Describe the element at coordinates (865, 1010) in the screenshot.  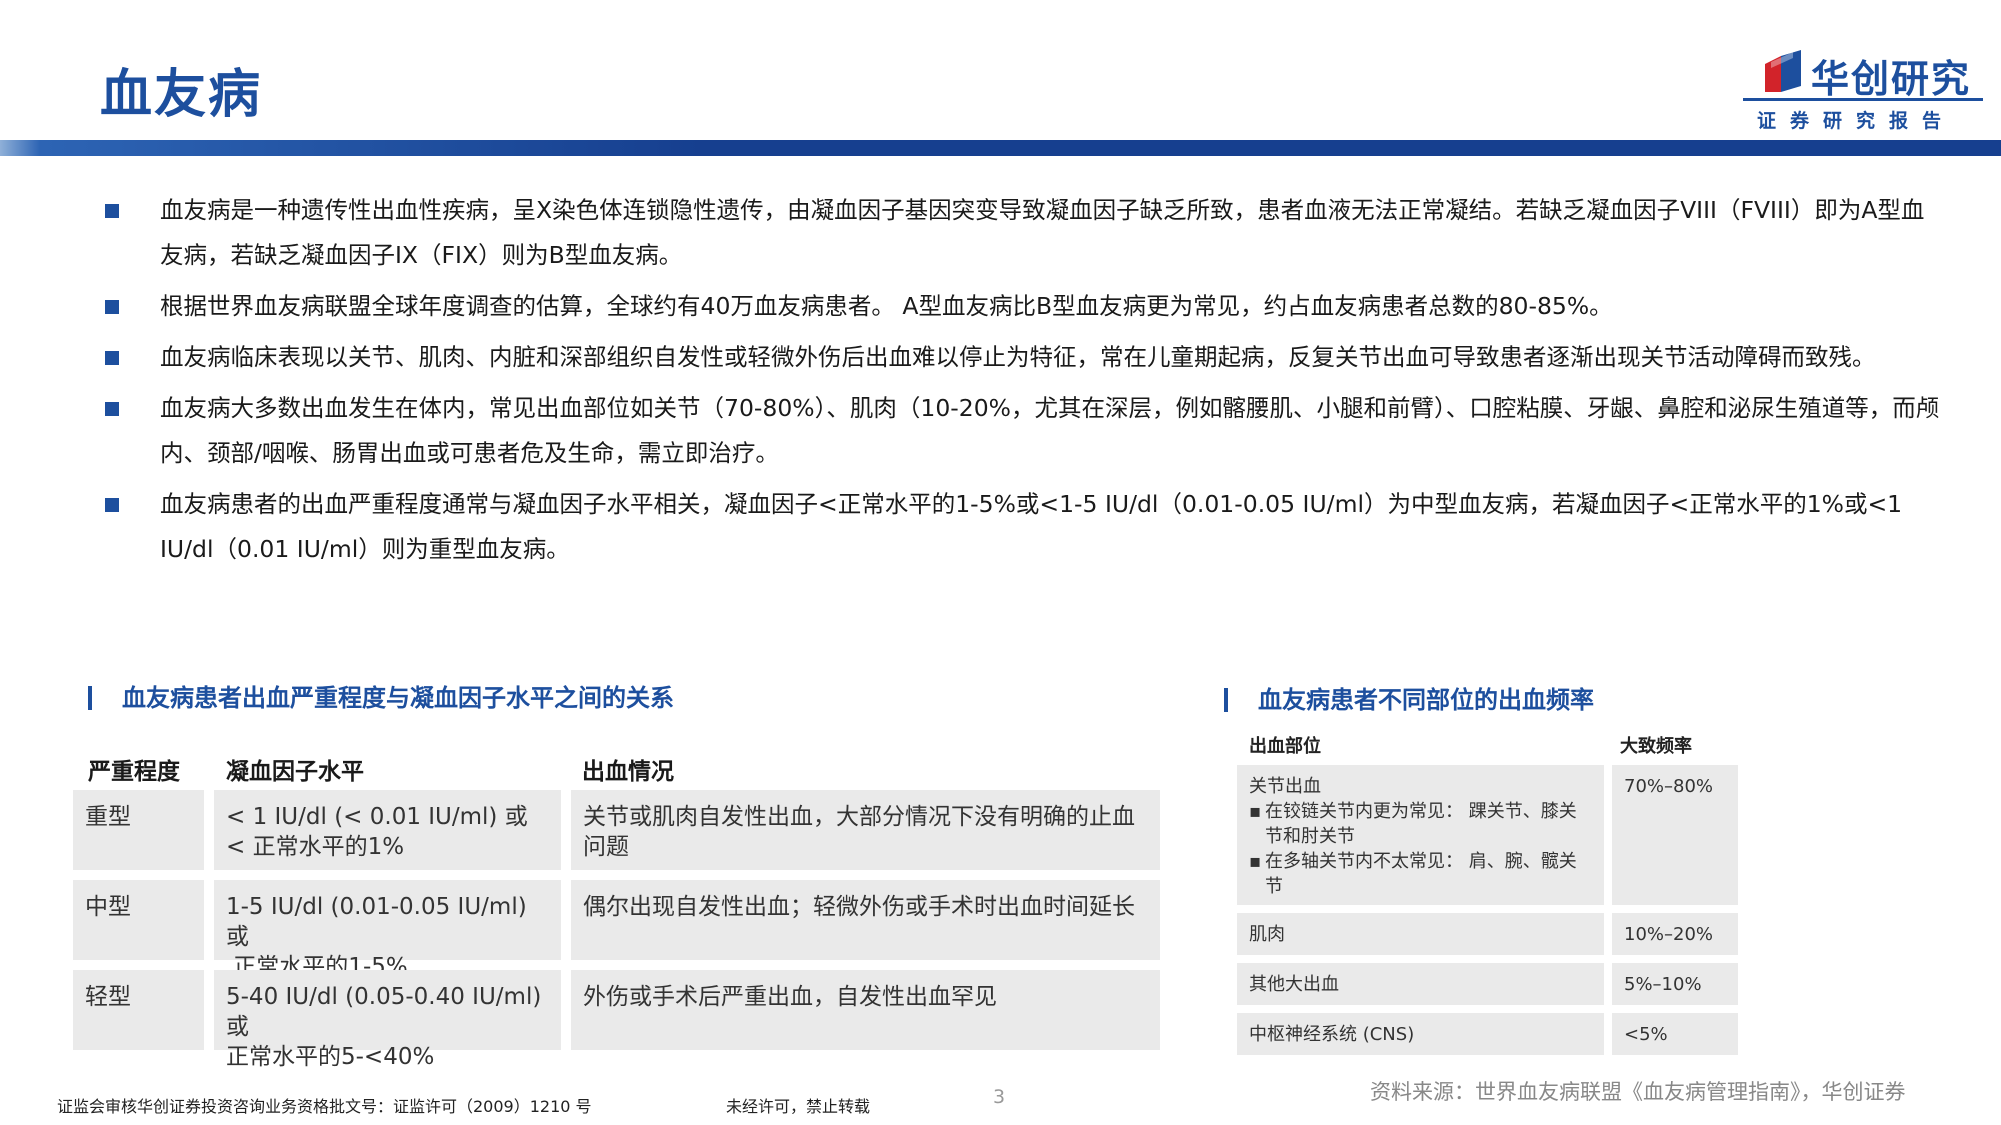
I see `bleeding-cell: 外伤或手术后严重出血，自发性出血罕见` at that location.